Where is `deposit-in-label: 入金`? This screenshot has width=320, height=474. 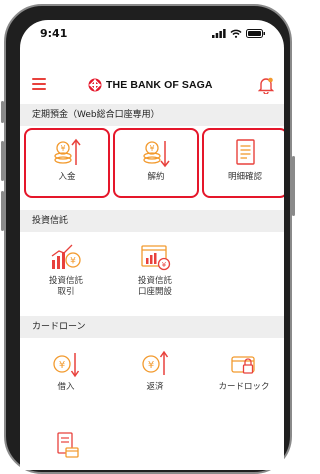
deposit-in-label: 入金 is located at coordinates (67, 177).